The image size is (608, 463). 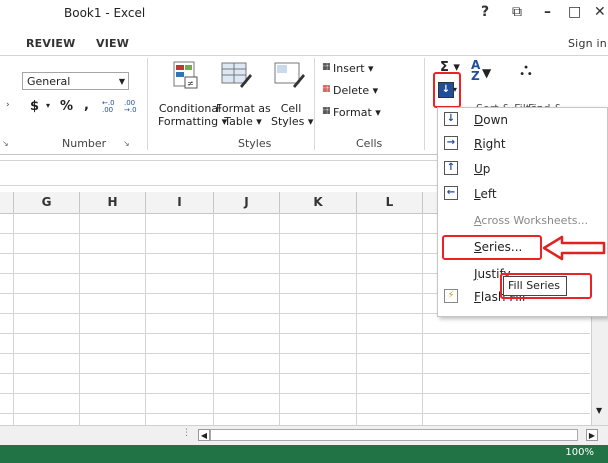 What do you see at coordinates (34, 106) in the screenshot?
I see `currency-button: $` at bounding box center [34, 106].